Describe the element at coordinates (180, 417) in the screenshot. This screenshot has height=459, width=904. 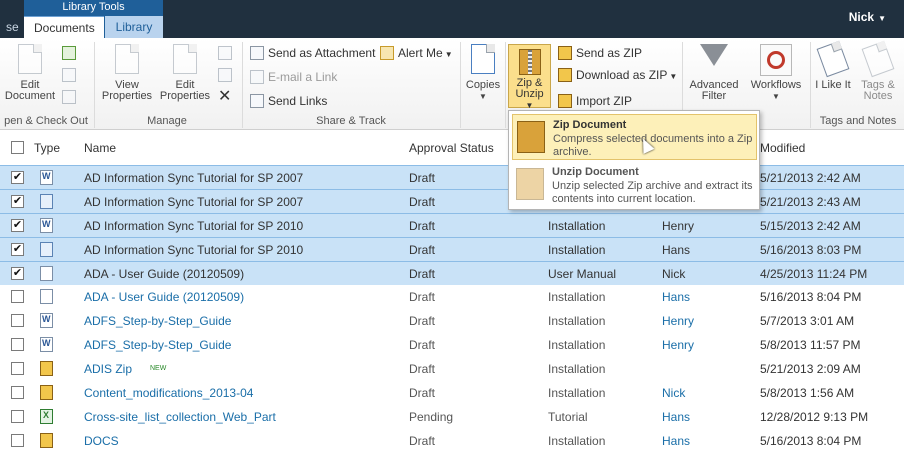
I see `document-name-link: Cross-site_list_collection_Web_Part` at that location.